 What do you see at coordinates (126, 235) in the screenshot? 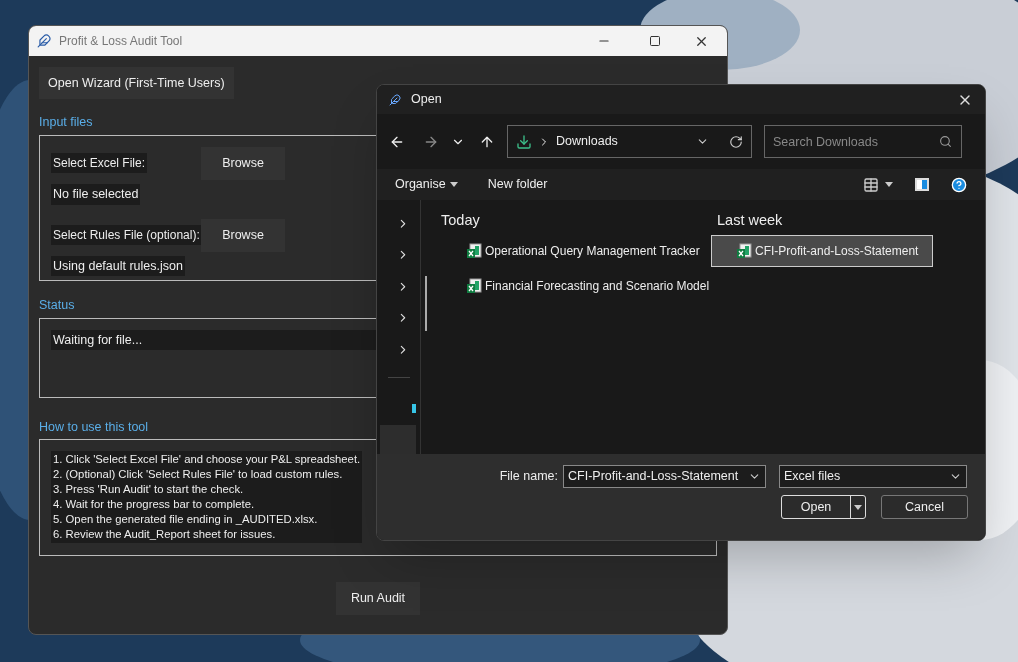
I see `field-label: Select Rules File (optional):` at bounding box center [126, 235].